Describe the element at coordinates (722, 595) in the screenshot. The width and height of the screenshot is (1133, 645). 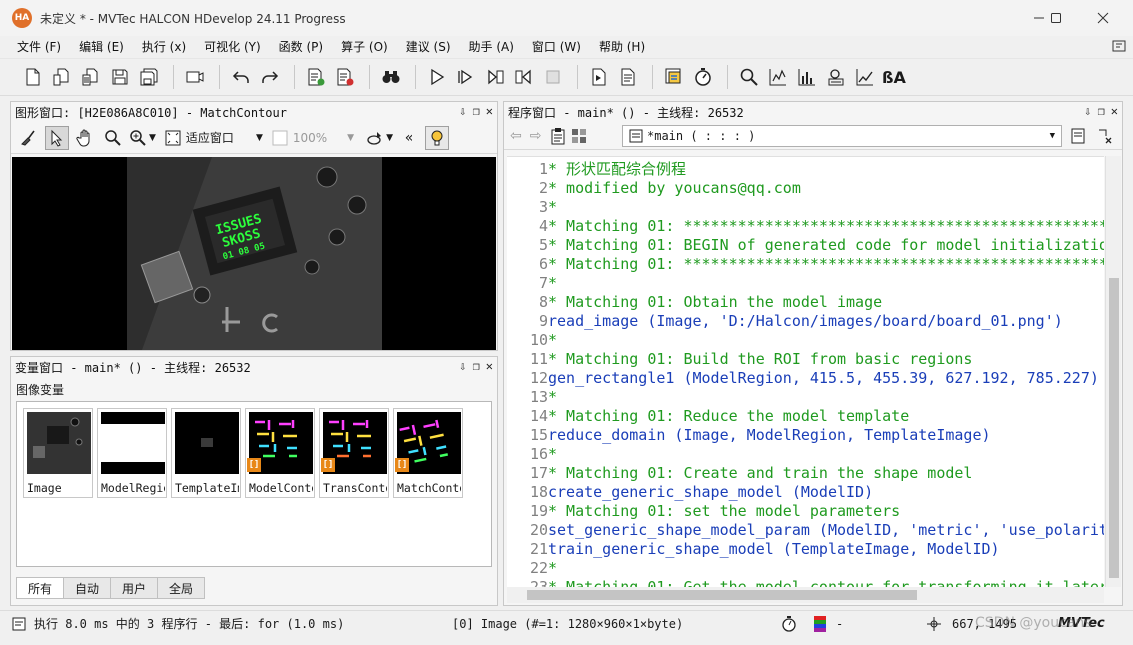
I see `scrollbar-thumb` at that location.